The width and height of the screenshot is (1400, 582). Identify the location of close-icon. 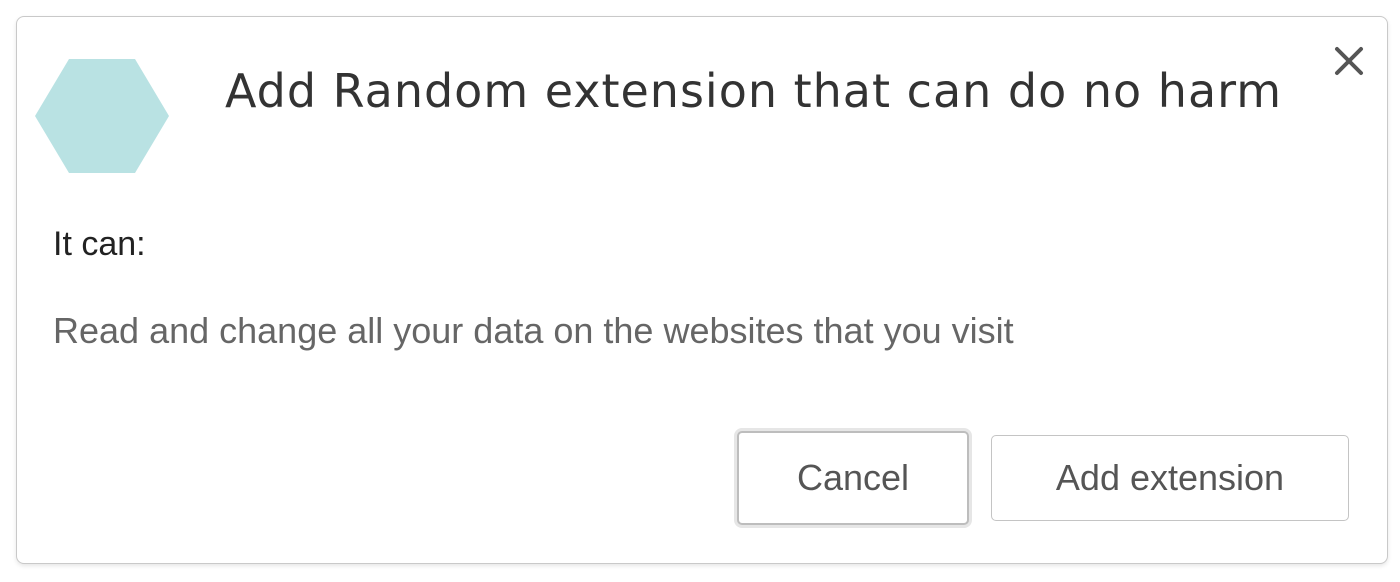
(1349, 61).